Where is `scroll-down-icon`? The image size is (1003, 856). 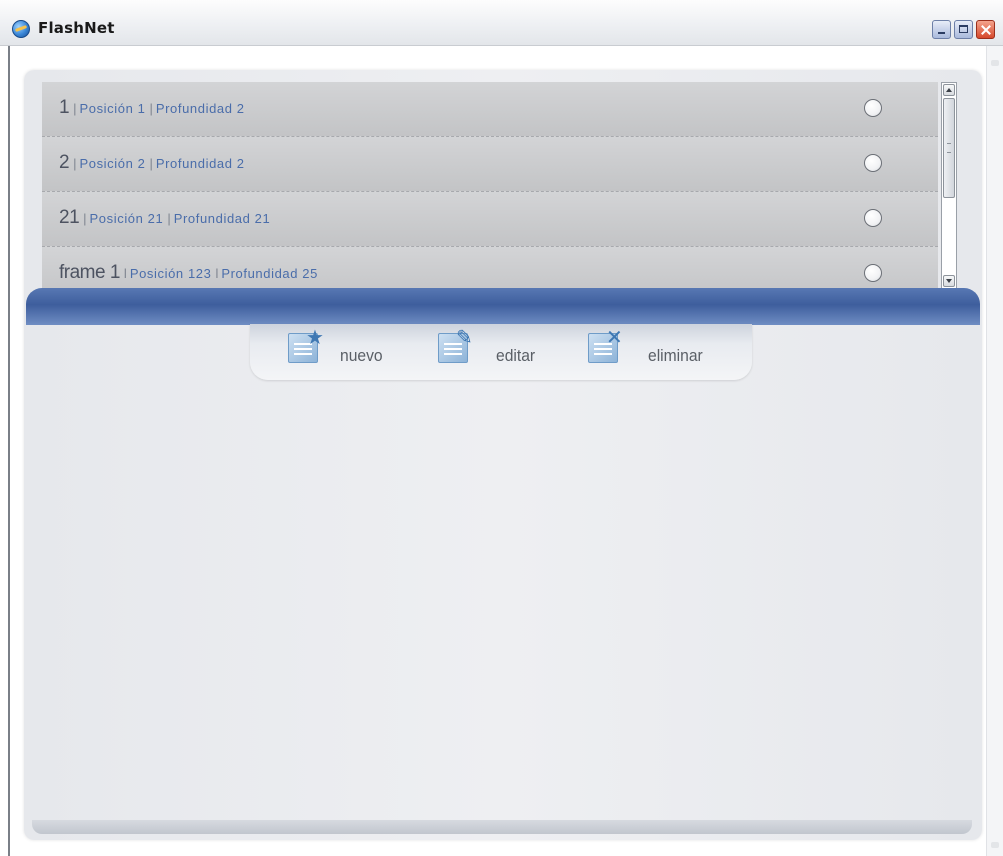
scroll-down-icon is located at coordinates (995, 845).